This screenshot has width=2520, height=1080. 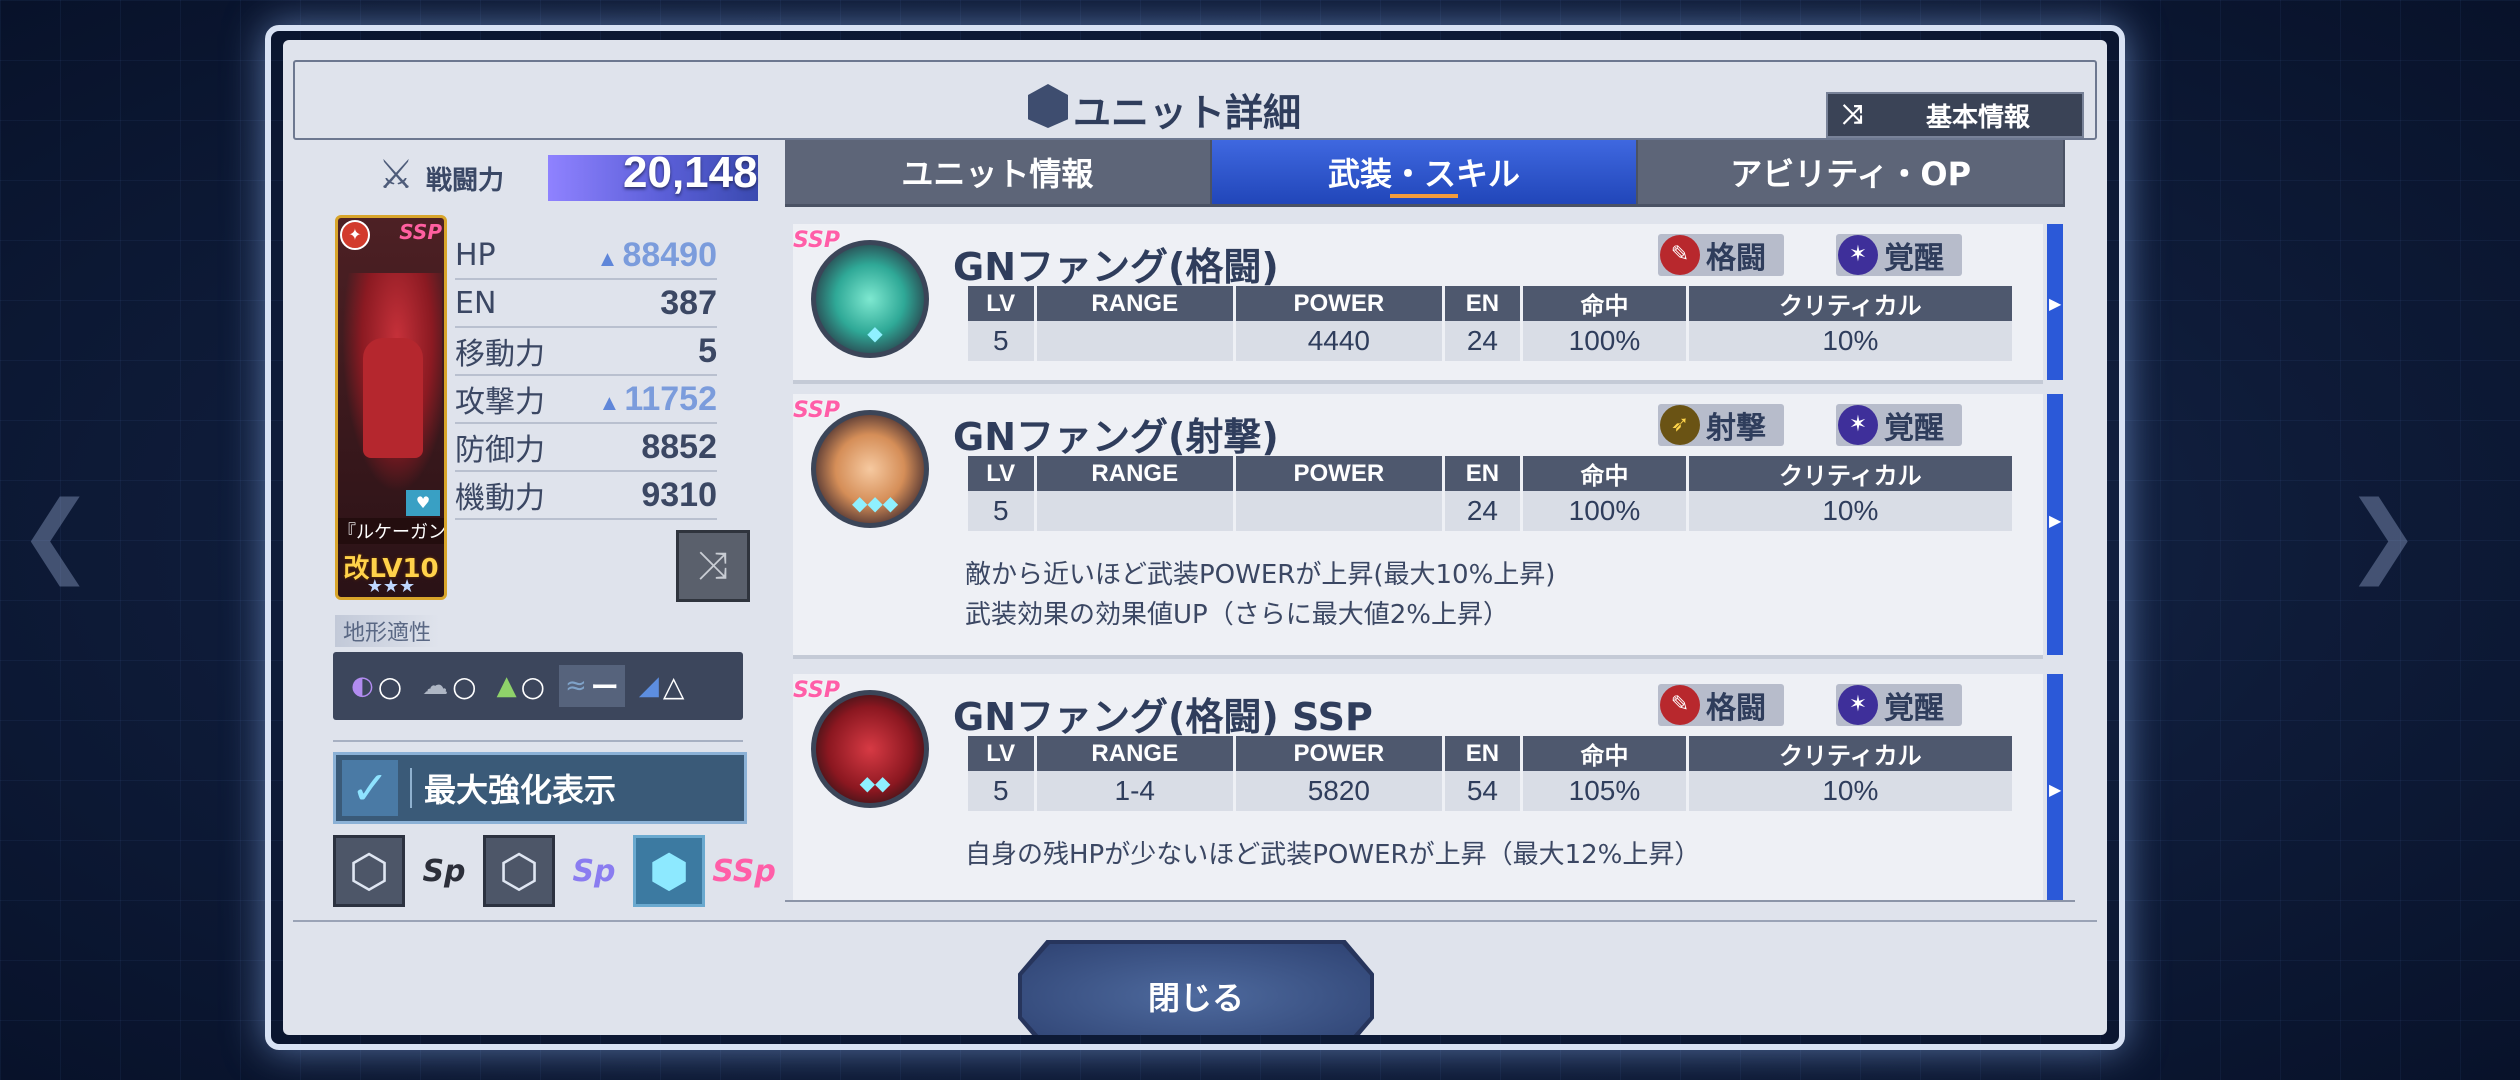 I want to click on weapon-emblem-icon: ◆, so click(x=870, y=299).